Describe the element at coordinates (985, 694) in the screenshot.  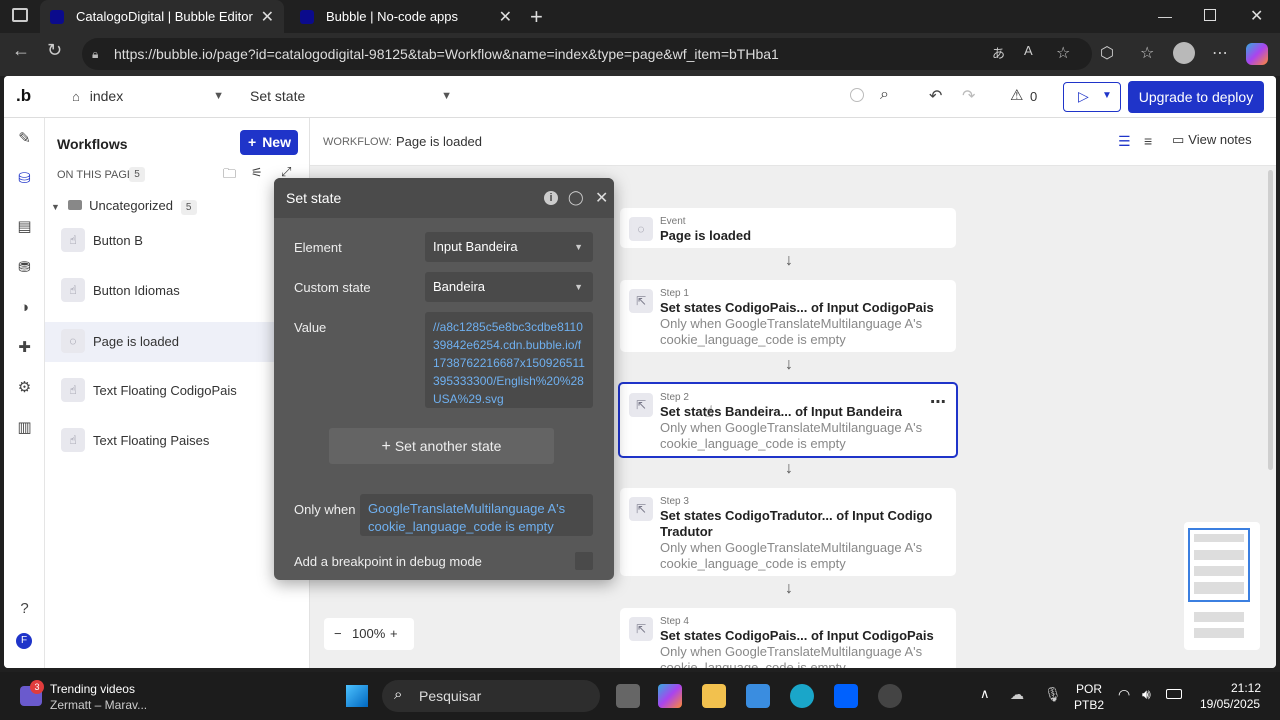
I see `chevron-up-icon: ∧` at that location.